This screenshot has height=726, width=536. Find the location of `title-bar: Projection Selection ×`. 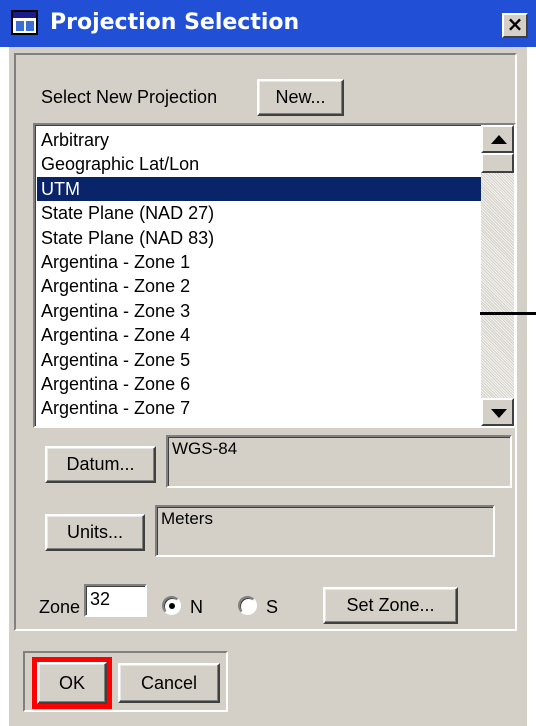

title-bar: Projection Selection × is located at coordinates (268, 23).